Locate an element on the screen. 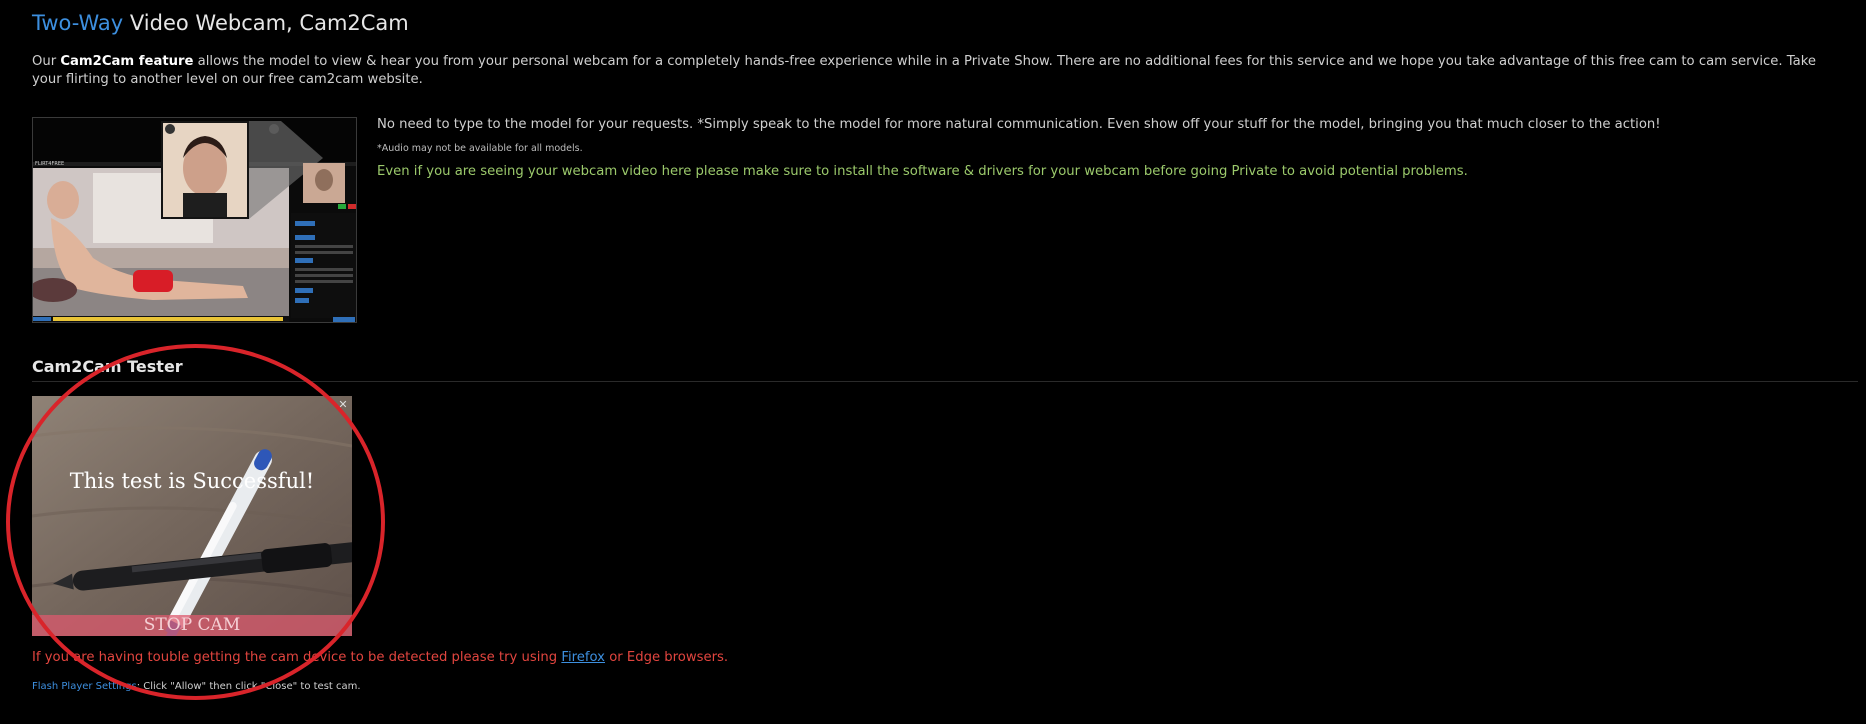  webcam-feed is located at coordinates (192, 516).